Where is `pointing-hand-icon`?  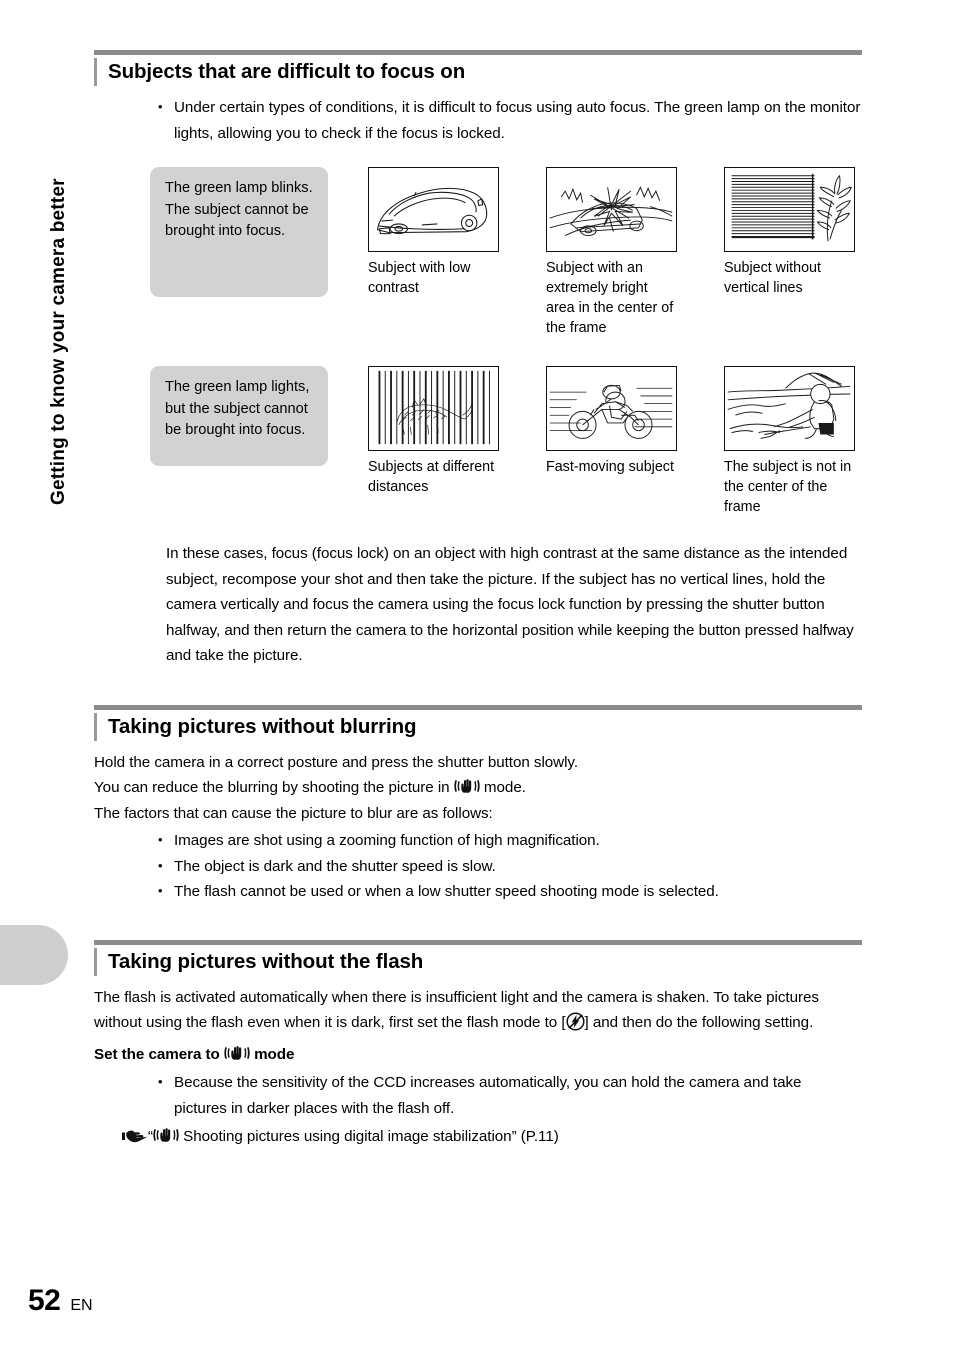
pointing-hand-icon is located at coordinates (135, 1136).